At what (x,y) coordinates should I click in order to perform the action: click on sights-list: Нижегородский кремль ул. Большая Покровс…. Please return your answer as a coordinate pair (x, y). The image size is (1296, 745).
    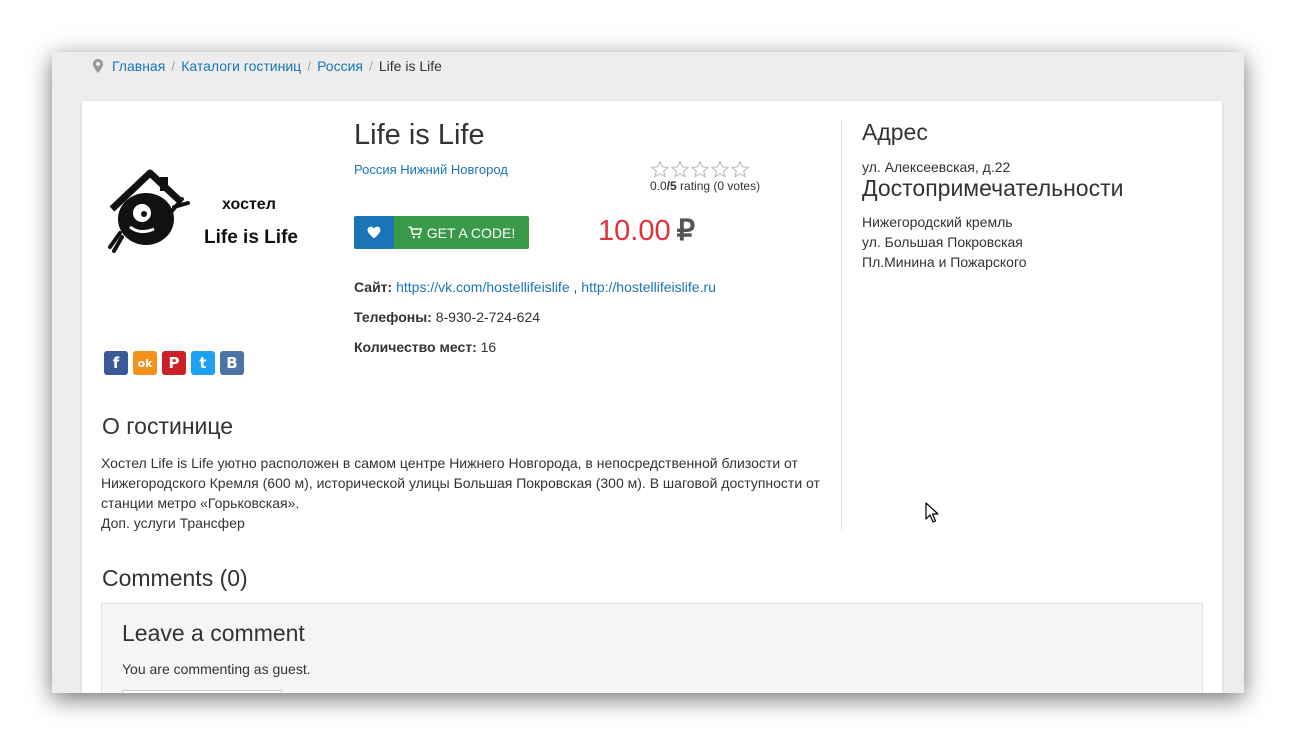
    Looking at the image, I should click on (944, 242).